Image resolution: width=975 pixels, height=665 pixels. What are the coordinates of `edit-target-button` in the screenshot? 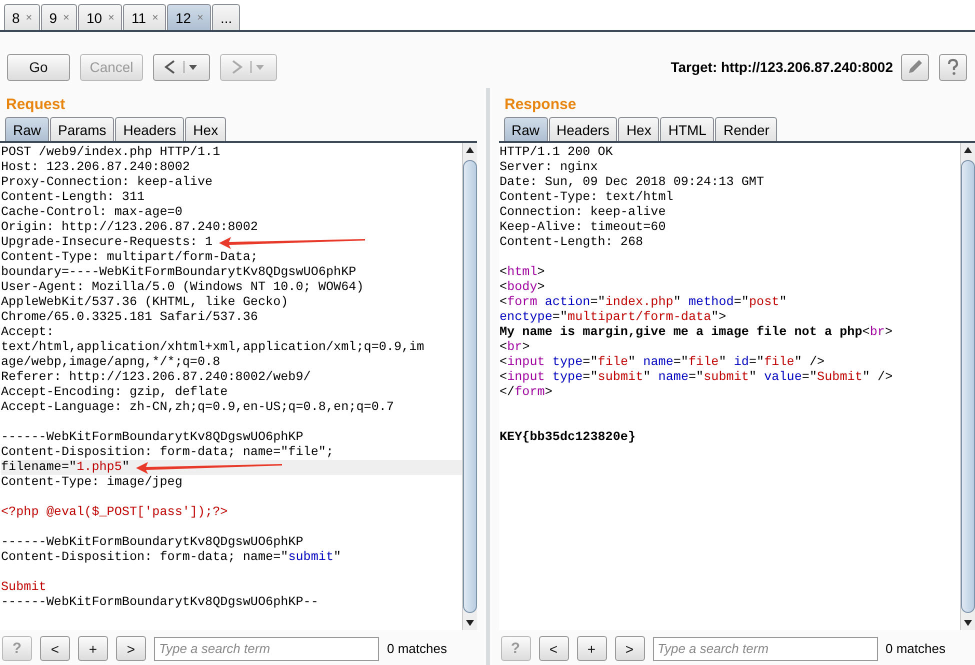 It's located at (915, 67).